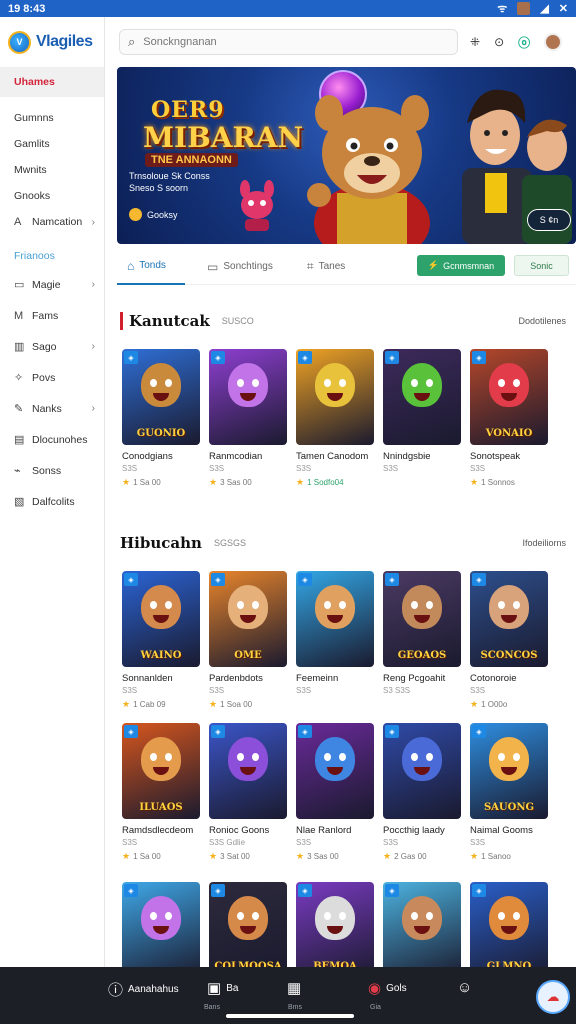 Image resolution: width=576 pixels, height=1024 pixels. What do you see at coordinates (248, 930) in the screenshot?
I see `game-card: ◈COLMOOSA` at bounding box center [248, 930].